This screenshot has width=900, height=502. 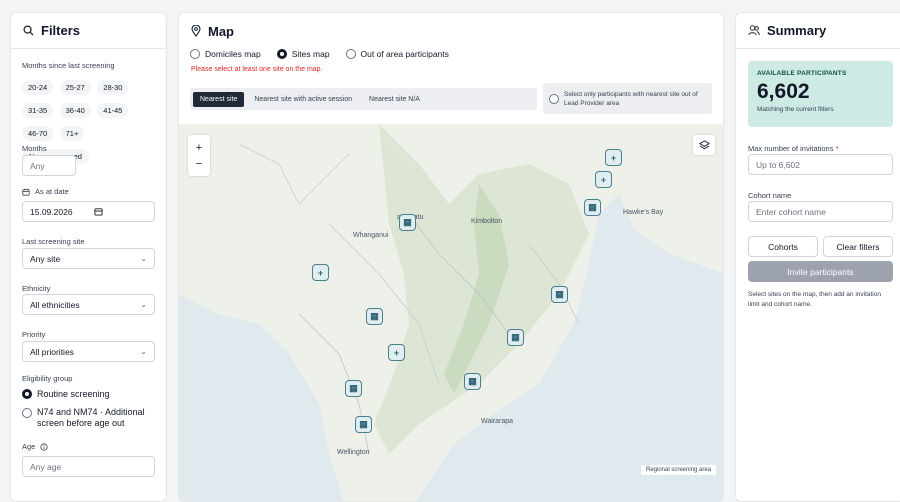 What do you see at coordinates (754, 30) in the screenshot?
I see `users-icon` at bounding box center [754, 30].